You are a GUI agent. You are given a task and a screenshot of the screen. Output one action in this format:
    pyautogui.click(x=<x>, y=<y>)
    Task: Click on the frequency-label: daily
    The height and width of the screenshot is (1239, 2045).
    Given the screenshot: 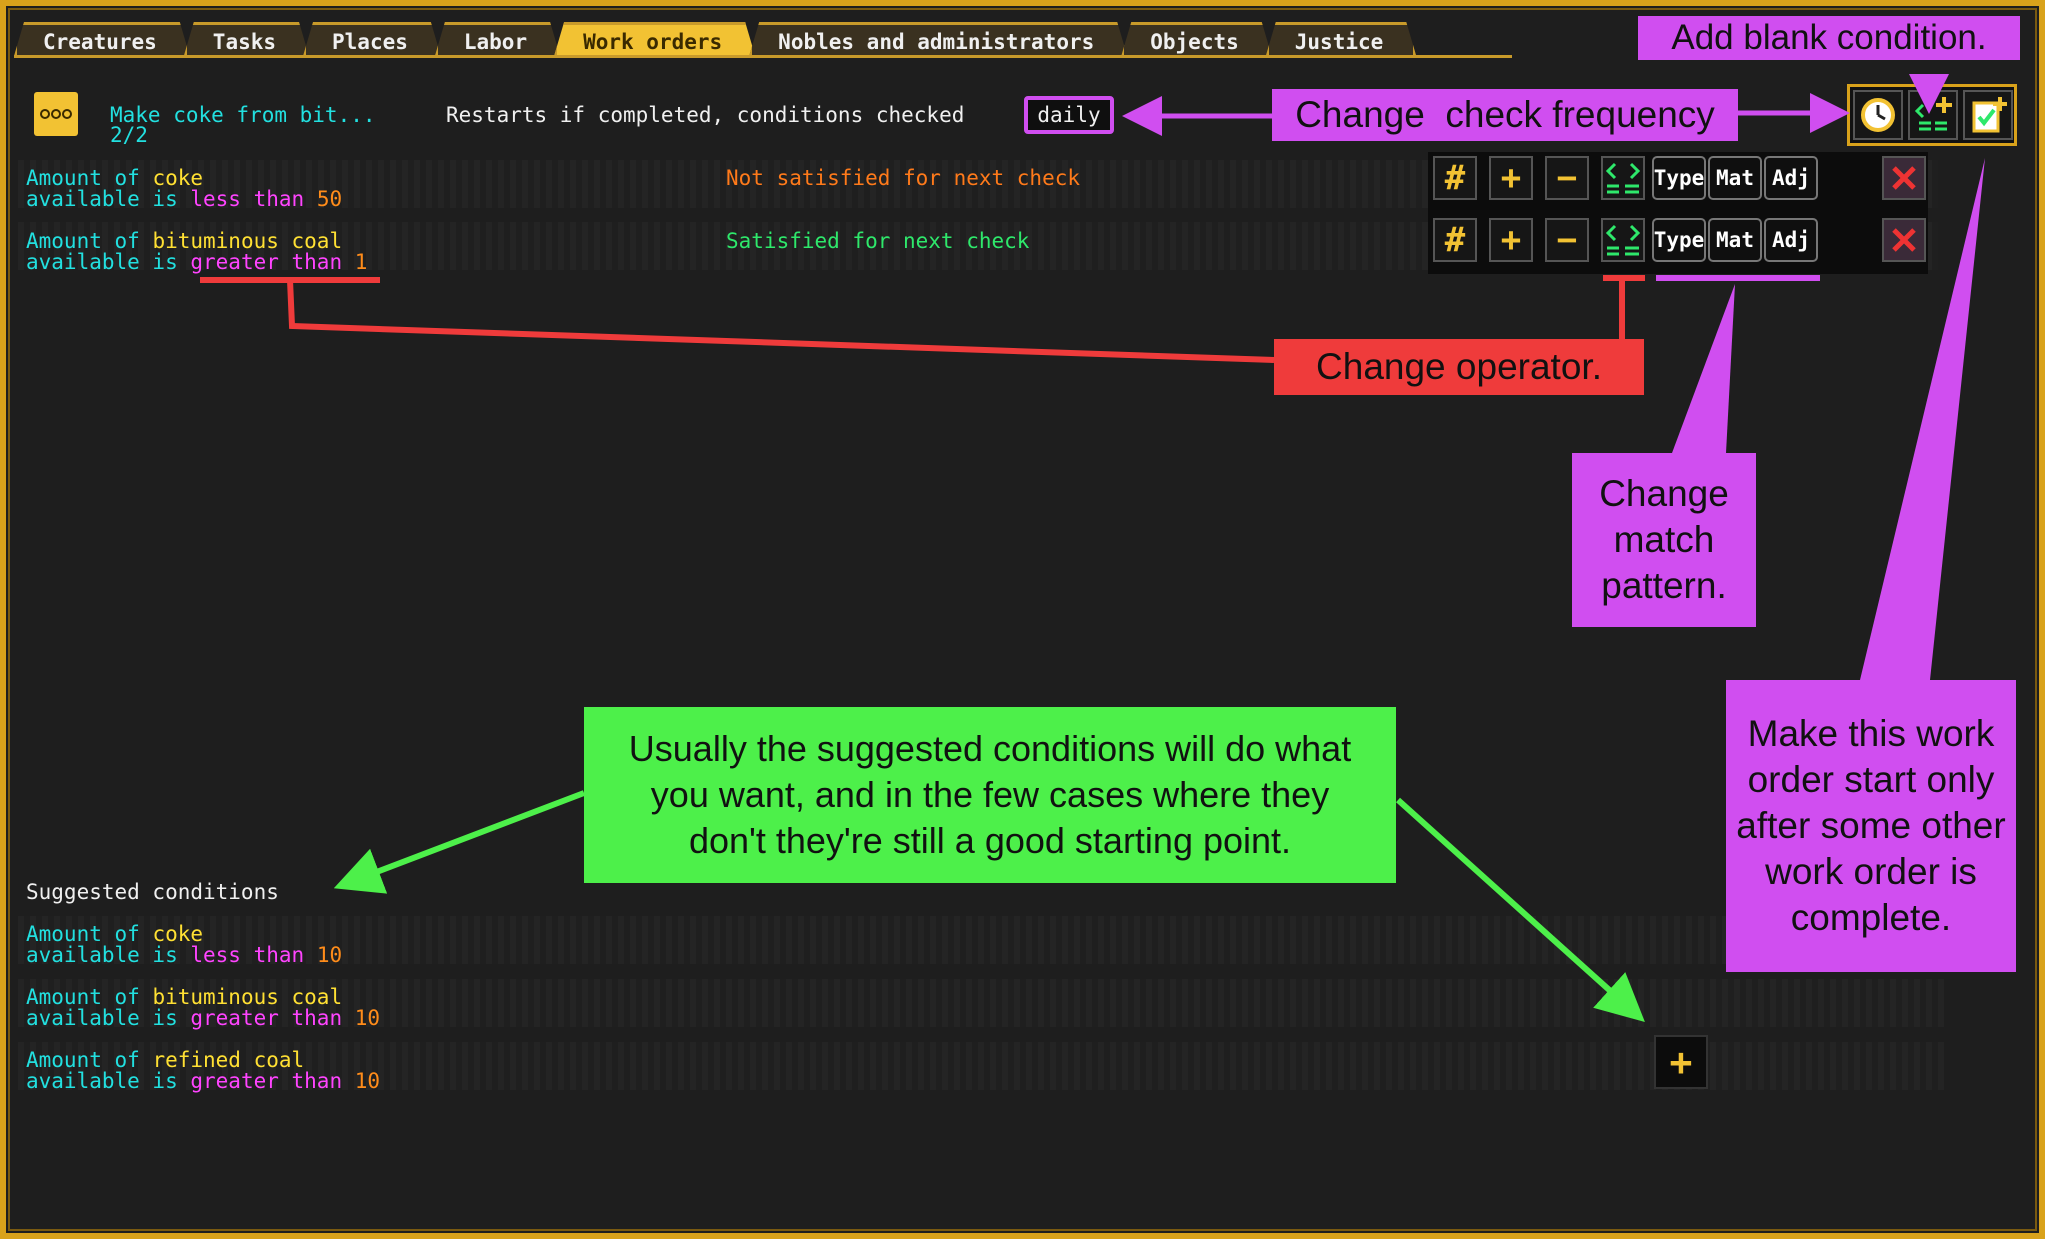 What is the action you would take?
    pyautogui.click(x=1069, y=115)
    